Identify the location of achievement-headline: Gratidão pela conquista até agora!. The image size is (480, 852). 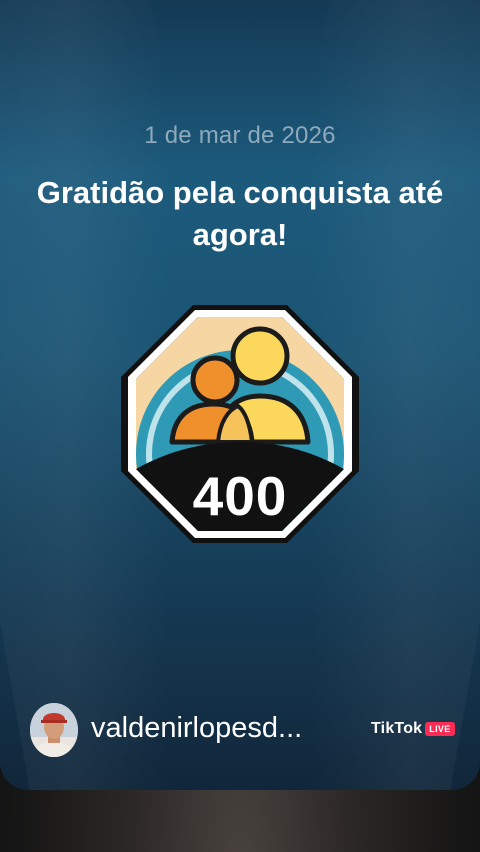
(240, 213).